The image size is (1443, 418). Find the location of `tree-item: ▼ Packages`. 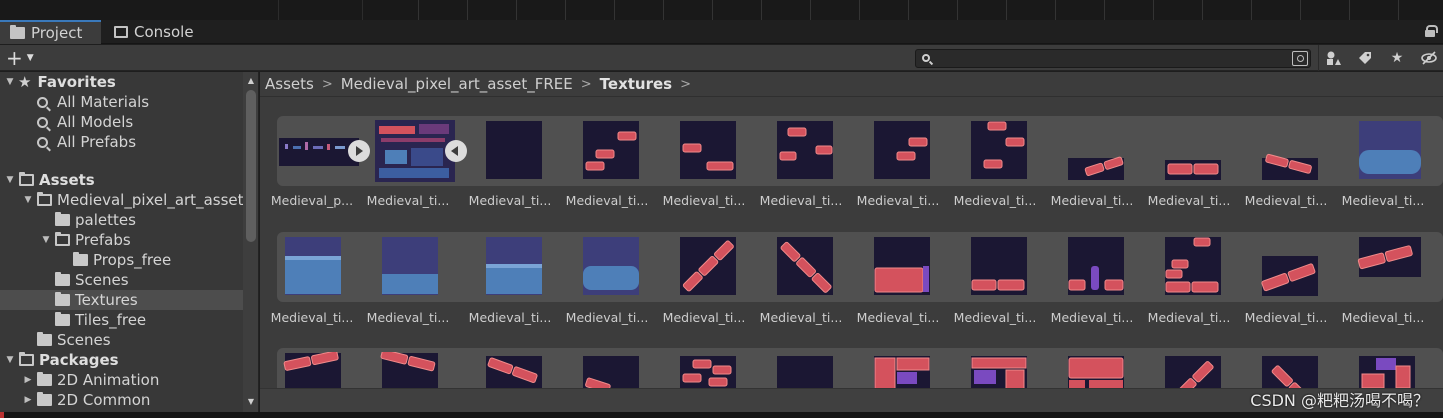

tree-item: ▼ Packages is located at coordinates (121, 360).